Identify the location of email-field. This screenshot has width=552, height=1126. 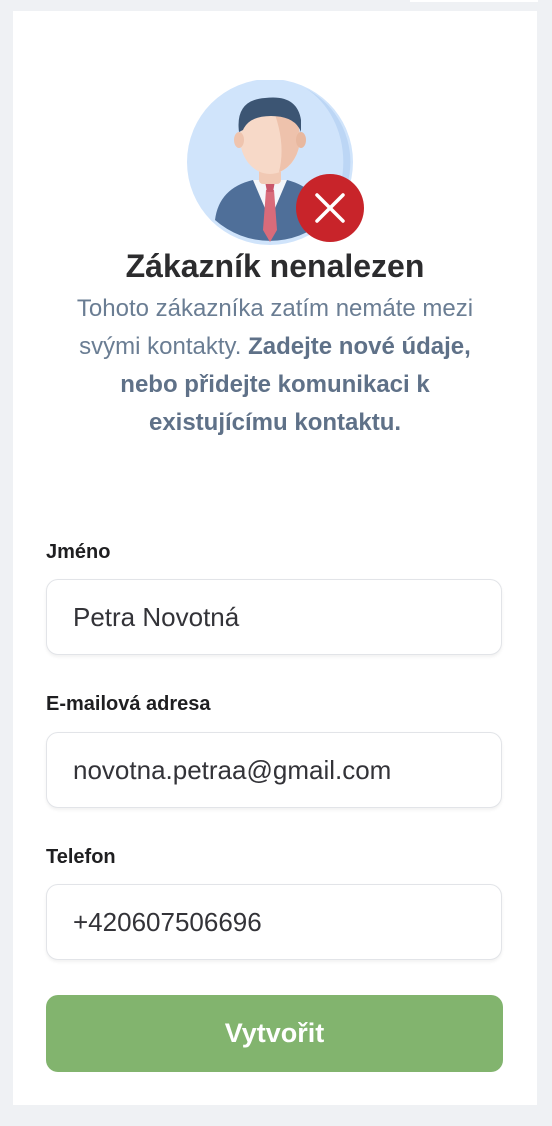
(274, 770).